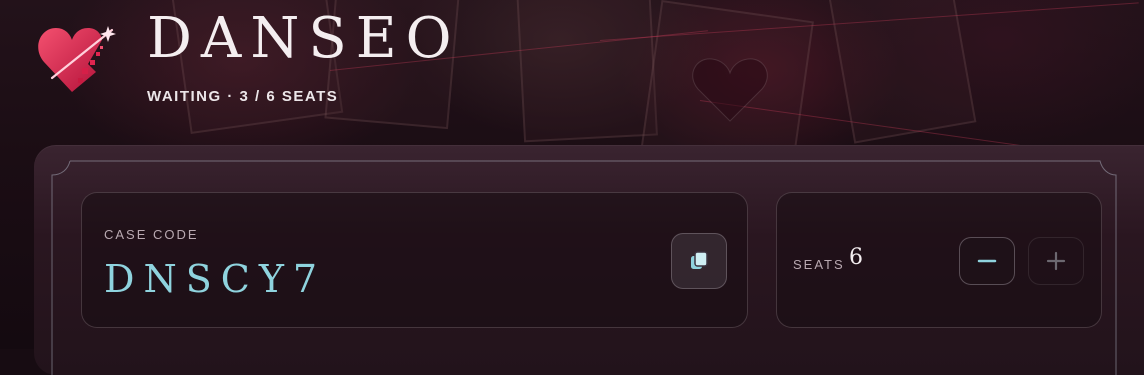 This screenshot has height=375, width=1144. I want to click on room-status: WAITING · 3 / 6 SEATS, so click(243, 96).